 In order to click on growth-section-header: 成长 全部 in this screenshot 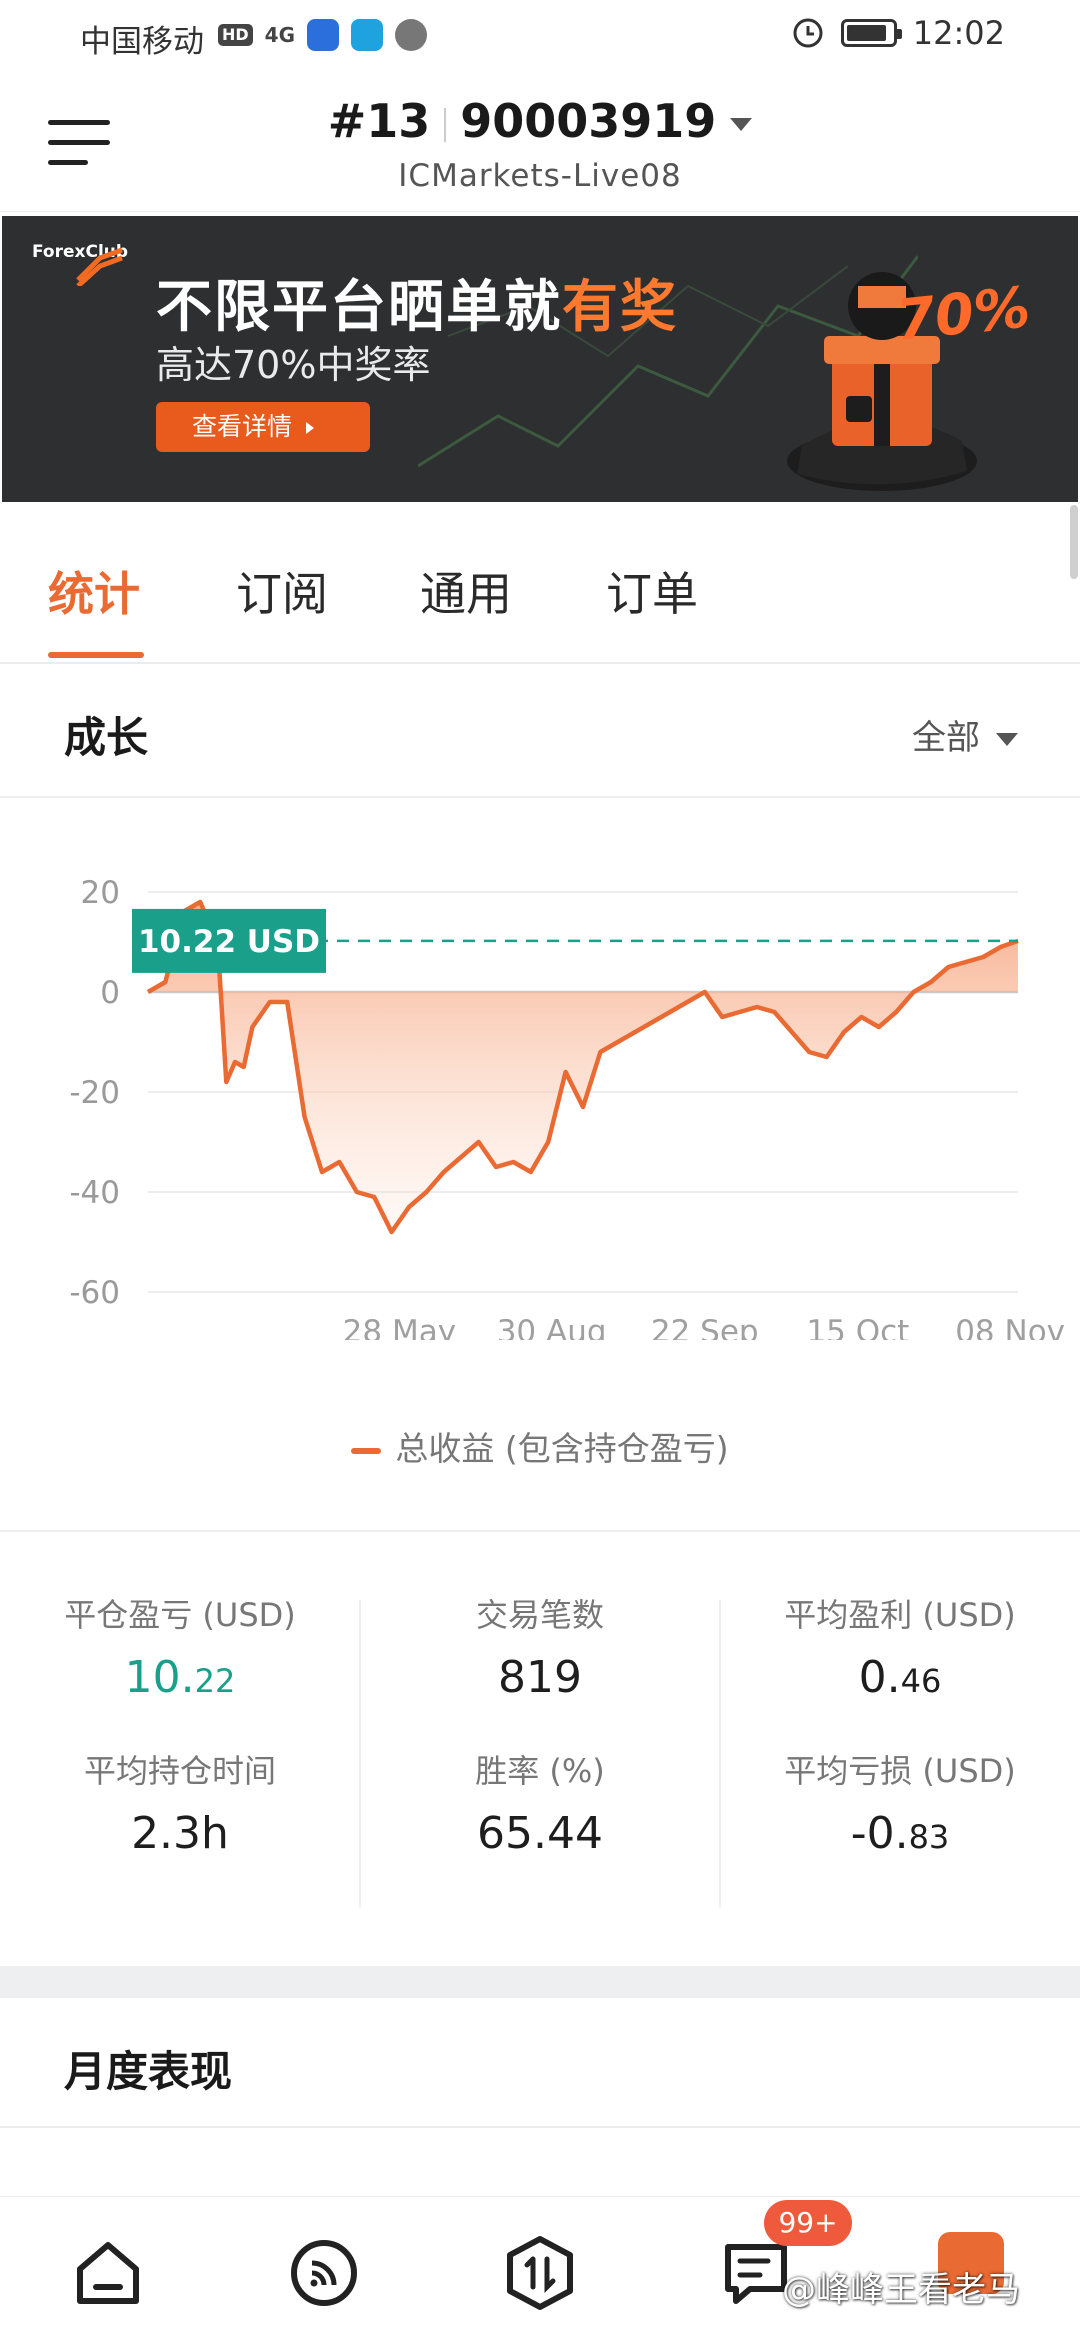, I will do `click(540, 731)`.